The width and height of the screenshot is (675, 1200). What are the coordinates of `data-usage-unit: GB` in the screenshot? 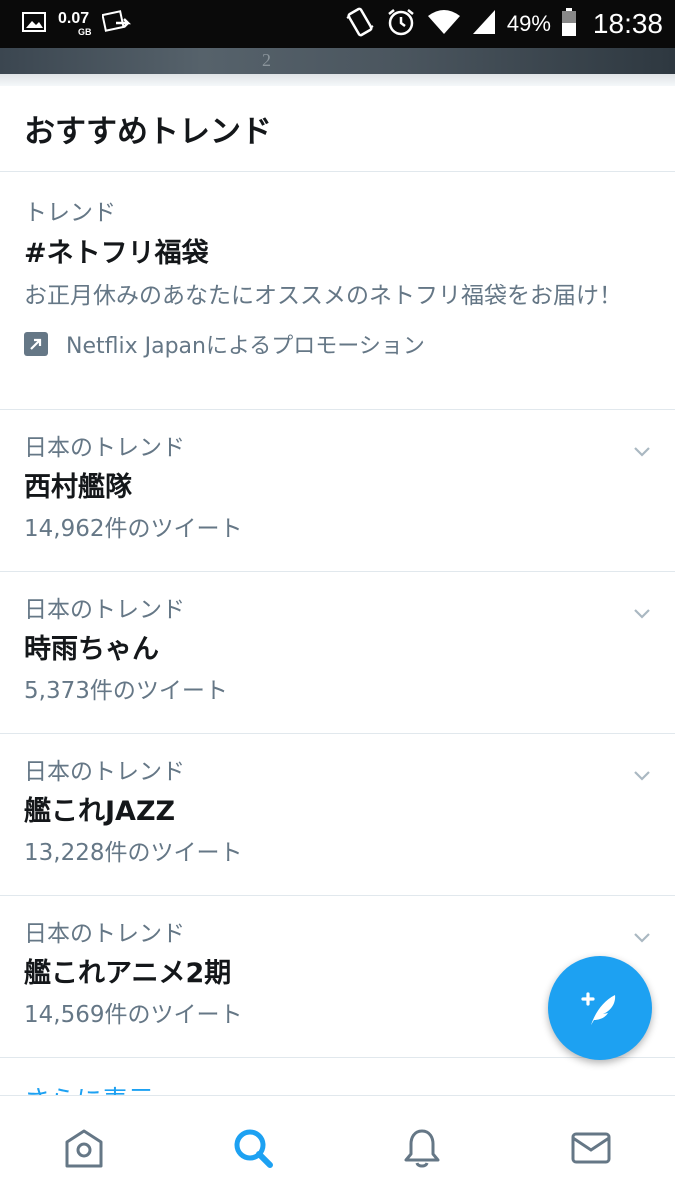 It's located at (85, 32).